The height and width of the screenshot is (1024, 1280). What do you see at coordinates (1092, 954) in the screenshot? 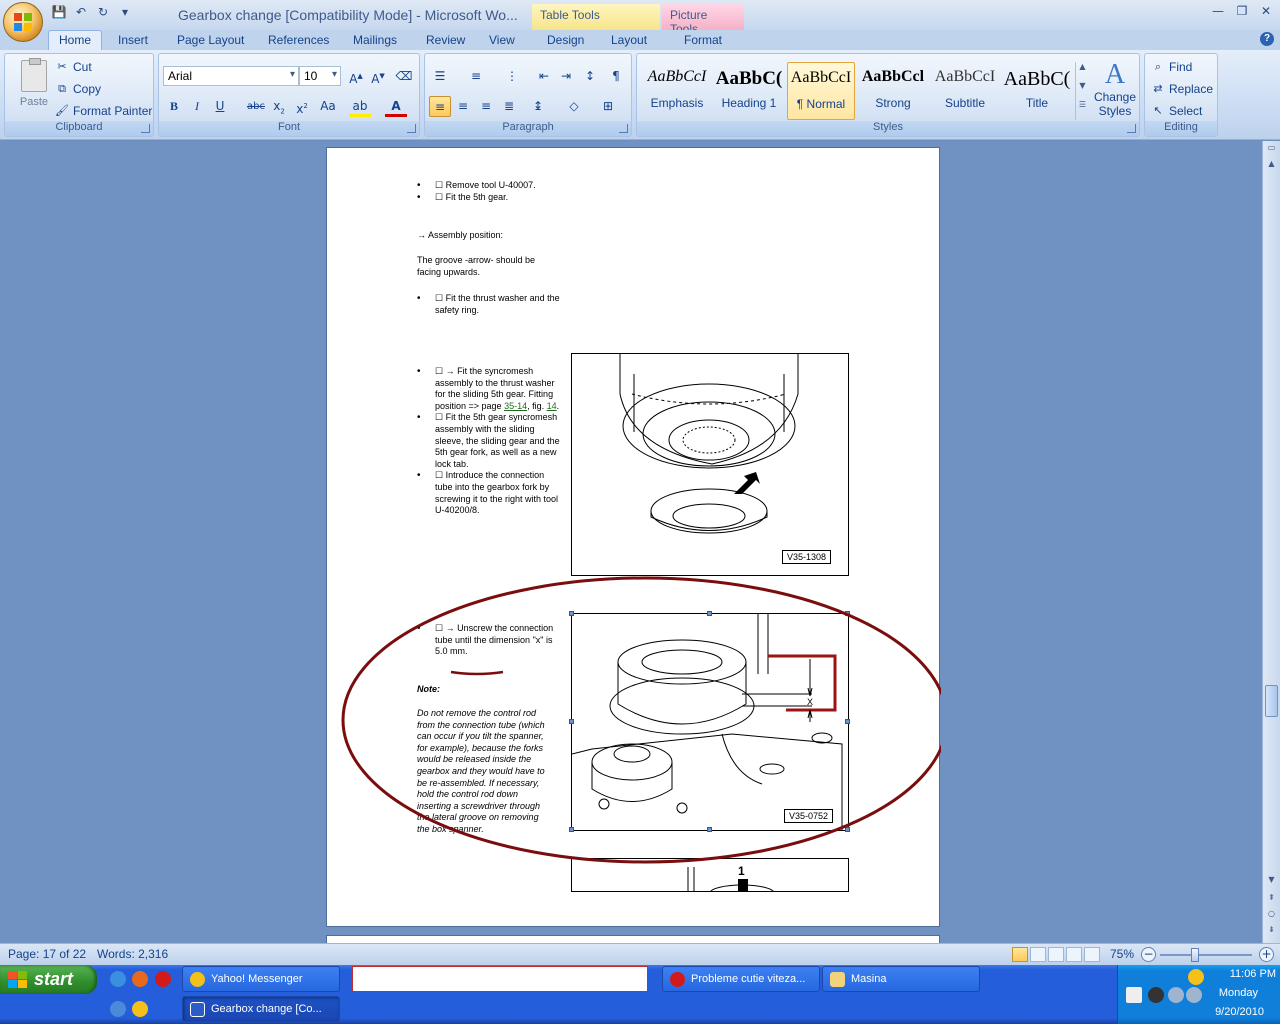
I see `draft-view-icon` at bounding box center [1092, 954].